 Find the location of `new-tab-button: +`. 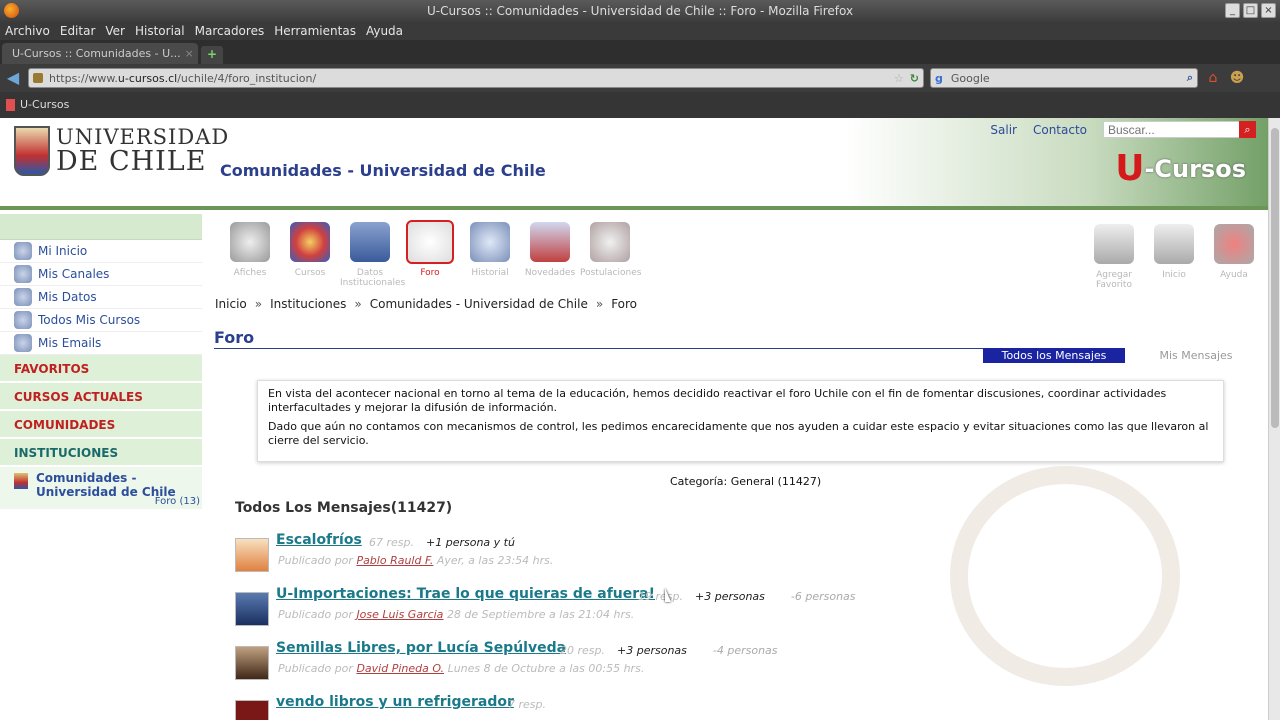

new-tab-button: + is located at coordinates (212, 55).